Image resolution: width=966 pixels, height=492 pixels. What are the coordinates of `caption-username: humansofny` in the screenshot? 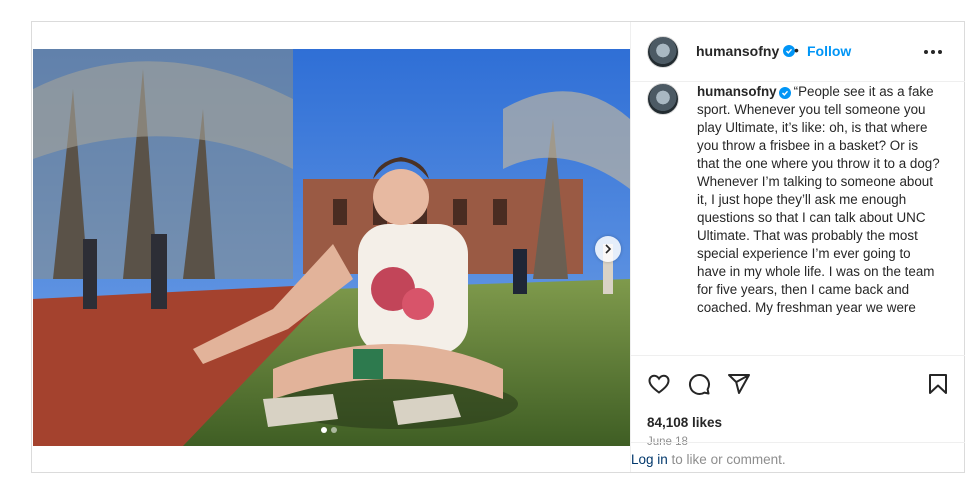 It's located at (737, 91).